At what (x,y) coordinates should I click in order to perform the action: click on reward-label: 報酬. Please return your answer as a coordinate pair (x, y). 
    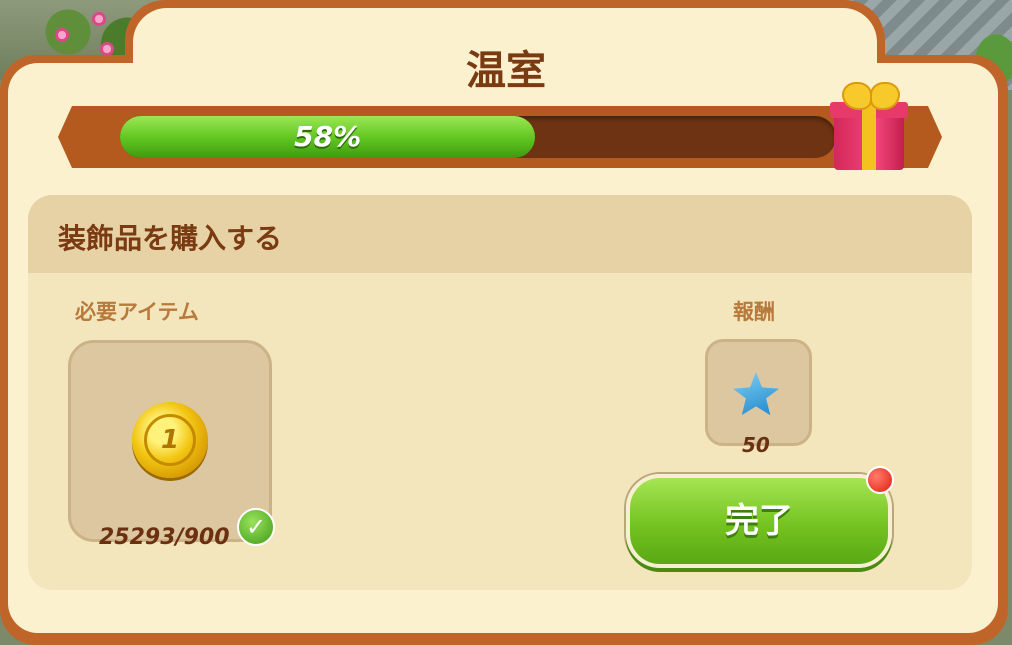
    Looking at the image, I should click on (754, 312).